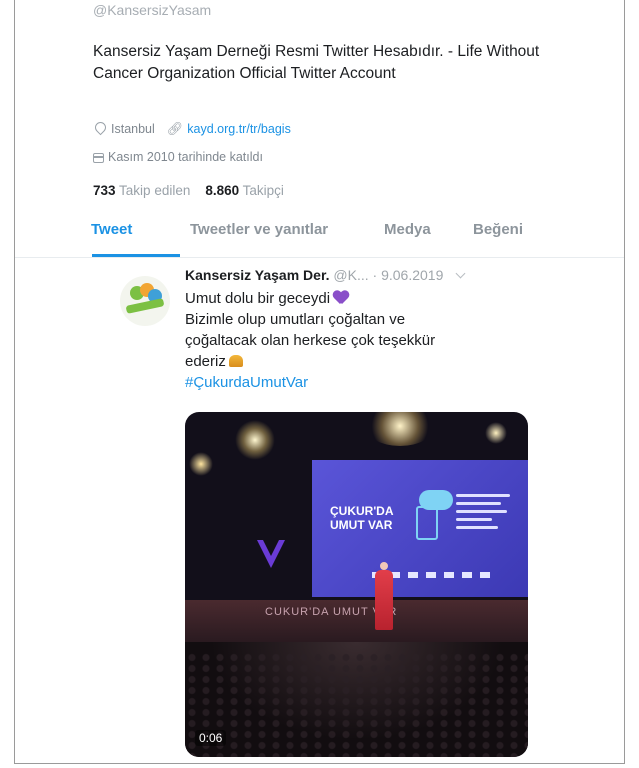  I want to click on tab-tweets-and-replies: Tweetler ve yanıtlar, so click(259, 229).